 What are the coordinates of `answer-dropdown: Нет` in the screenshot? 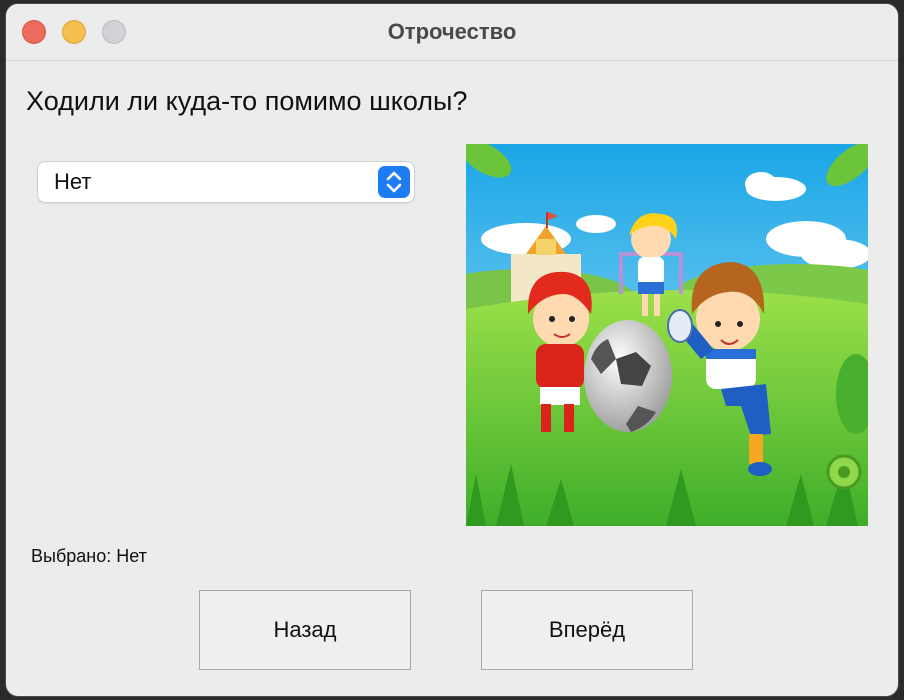 It's located at (226, 182).